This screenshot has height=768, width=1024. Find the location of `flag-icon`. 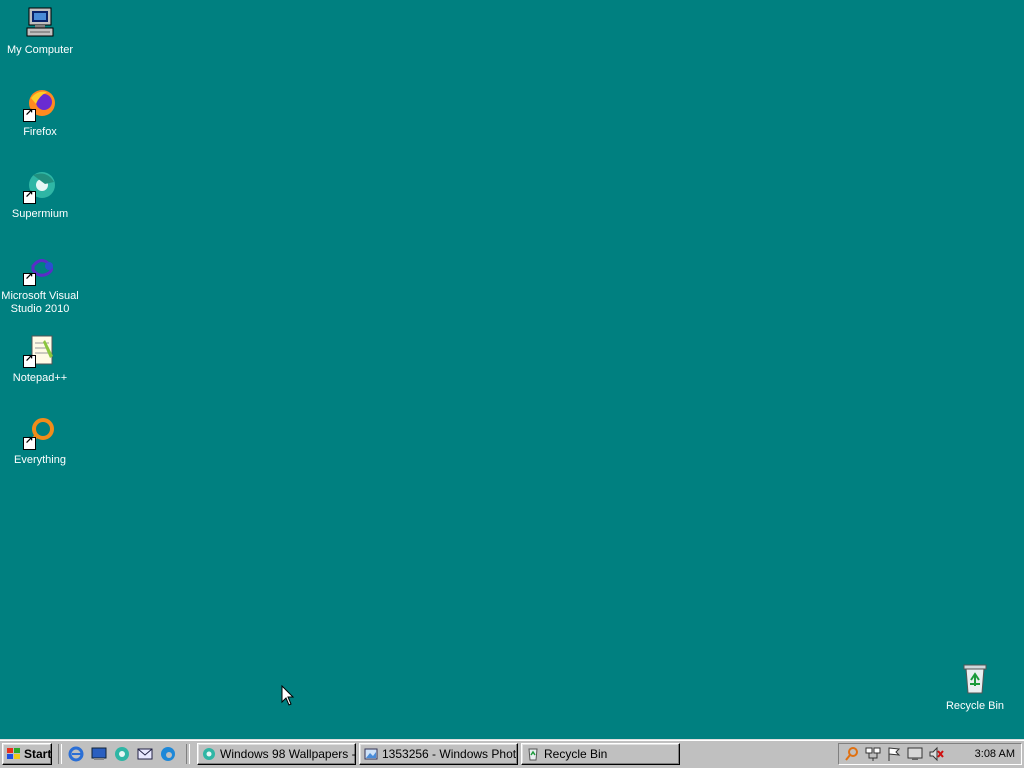

flag-icon is located at coordinates (894, 754).